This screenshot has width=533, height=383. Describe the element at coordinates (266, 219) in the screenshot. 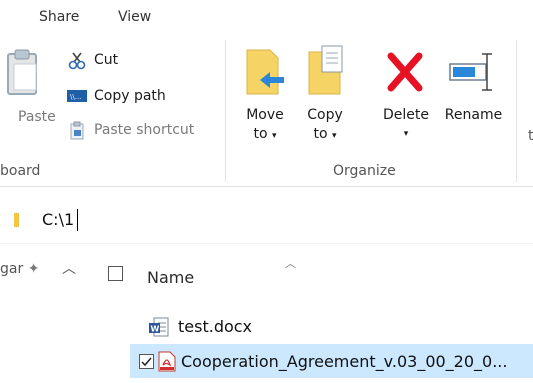

I see `address-bar` at that location.